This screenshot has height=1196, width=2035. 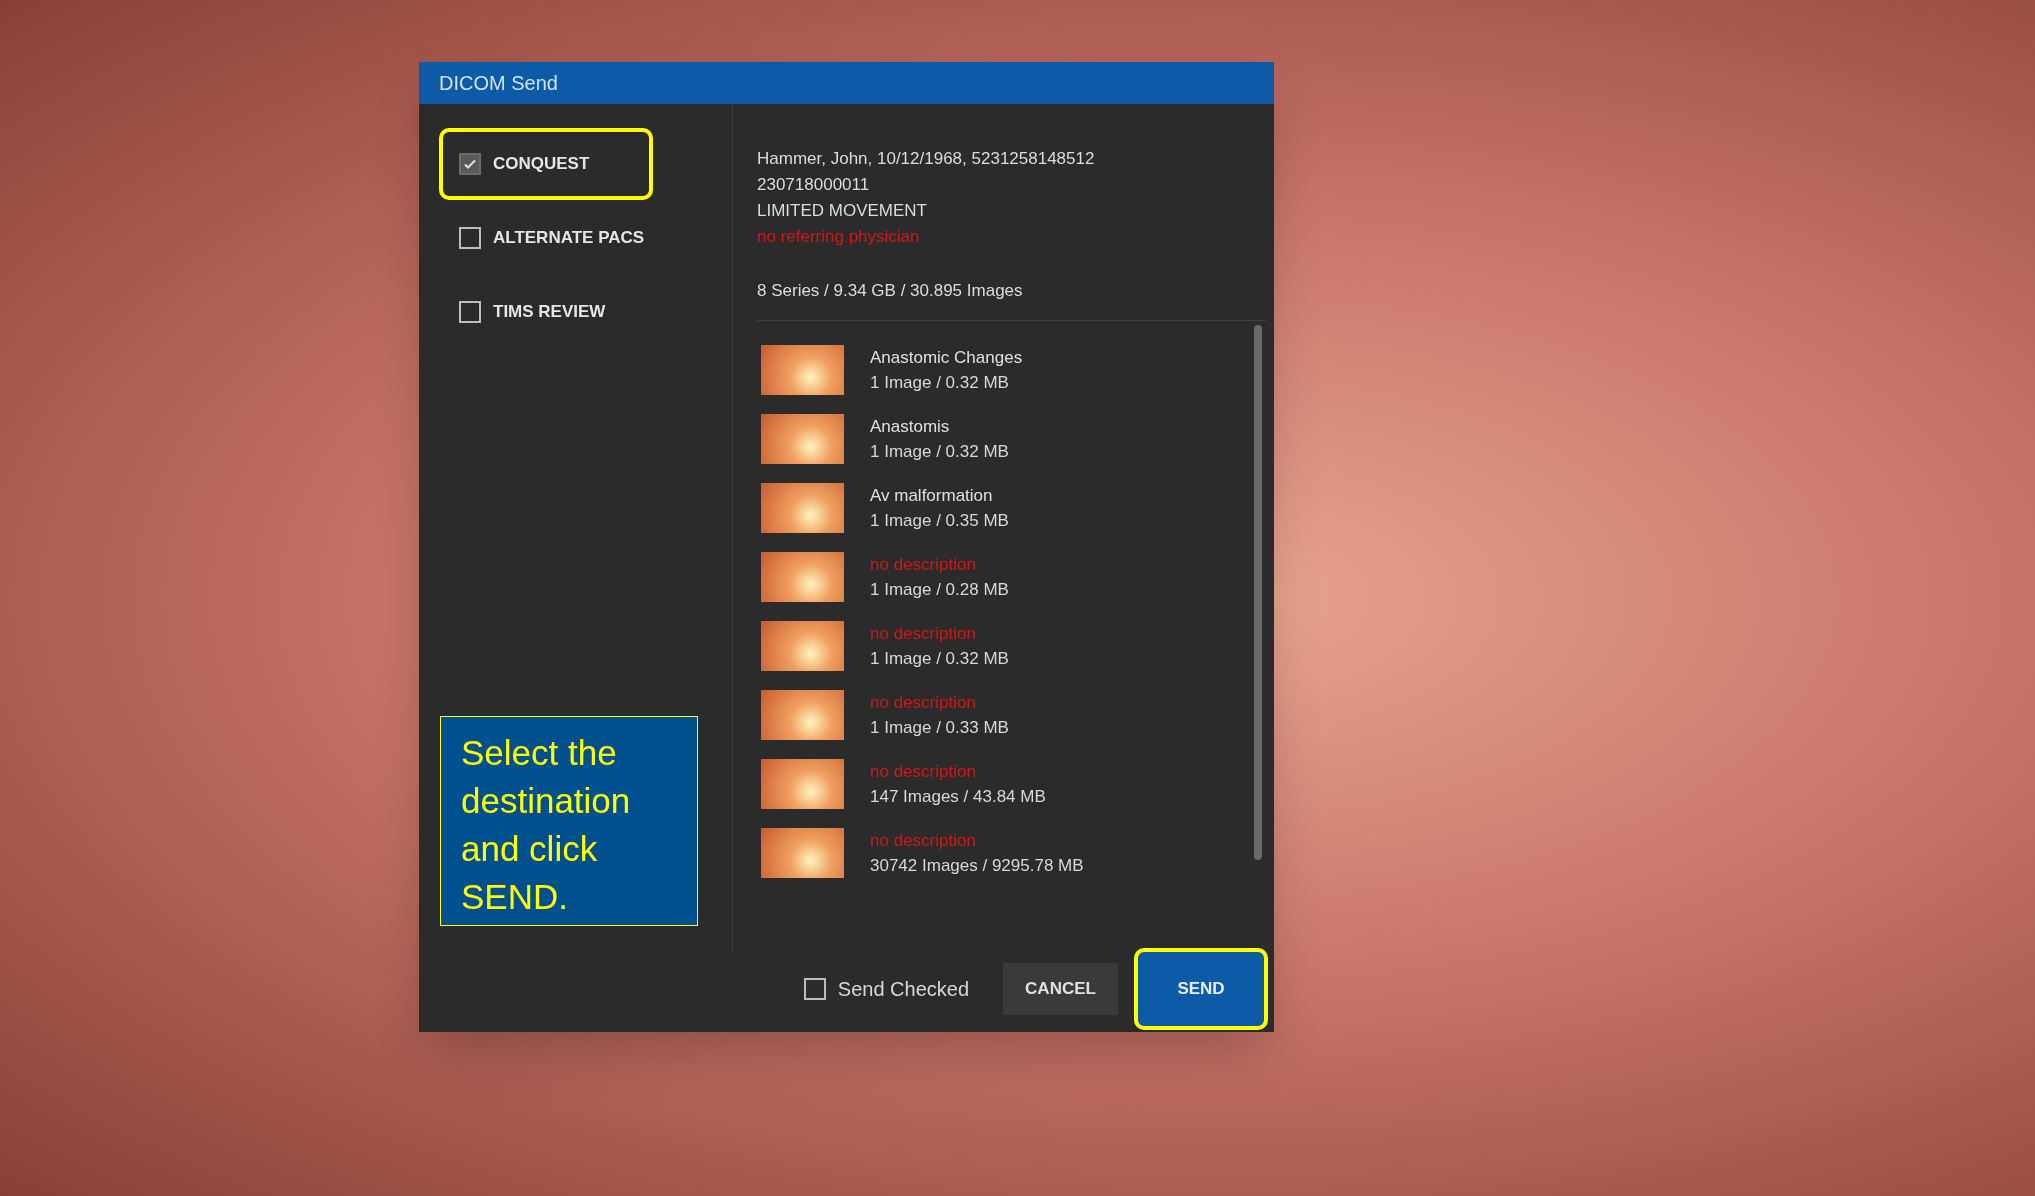 What do you see at coordinates (839, 237) in the screenshot?
I see `physician-text: no referring physician` at bounding box center [839, 237].